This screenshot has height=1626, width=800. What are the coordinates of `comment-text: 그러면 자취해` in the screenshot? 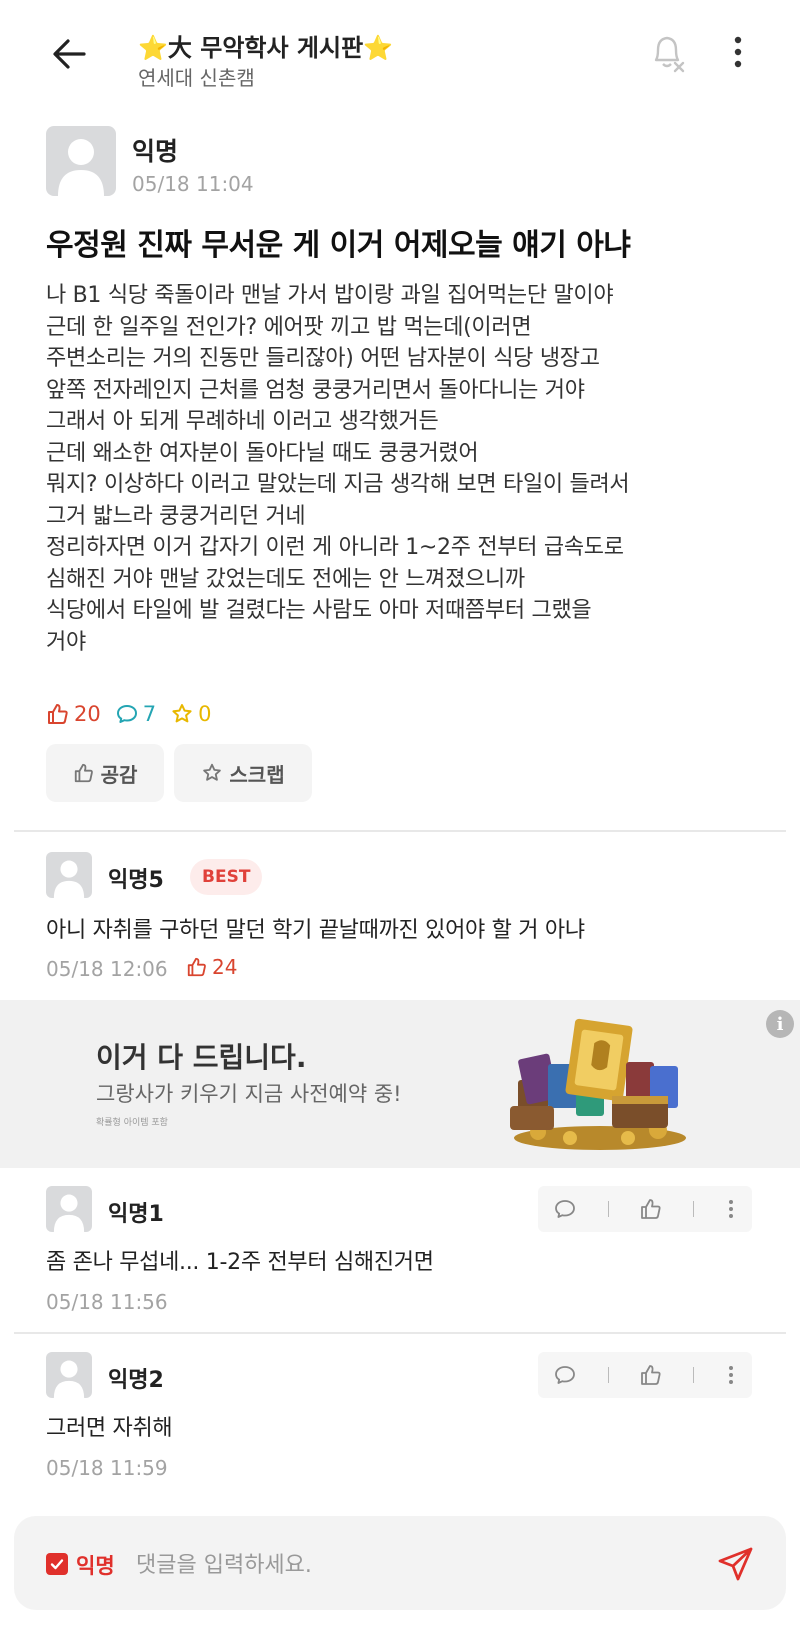 It's located at (109, 1428).